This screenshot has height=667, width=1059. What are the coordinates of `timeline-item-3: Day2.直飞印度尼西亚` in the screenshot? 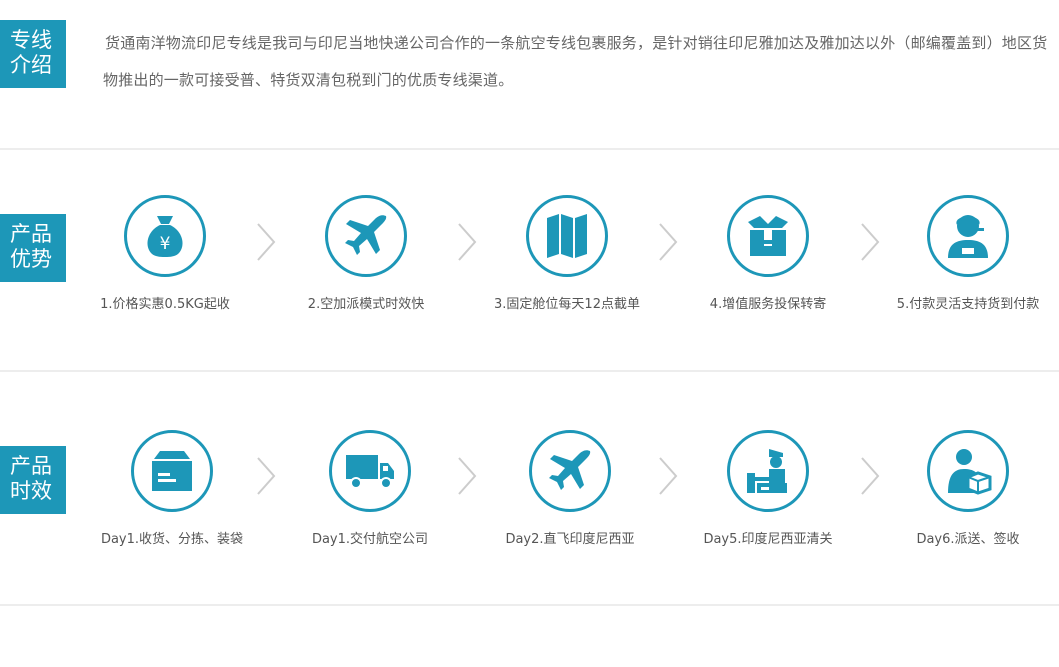 It's located at (570, 488).